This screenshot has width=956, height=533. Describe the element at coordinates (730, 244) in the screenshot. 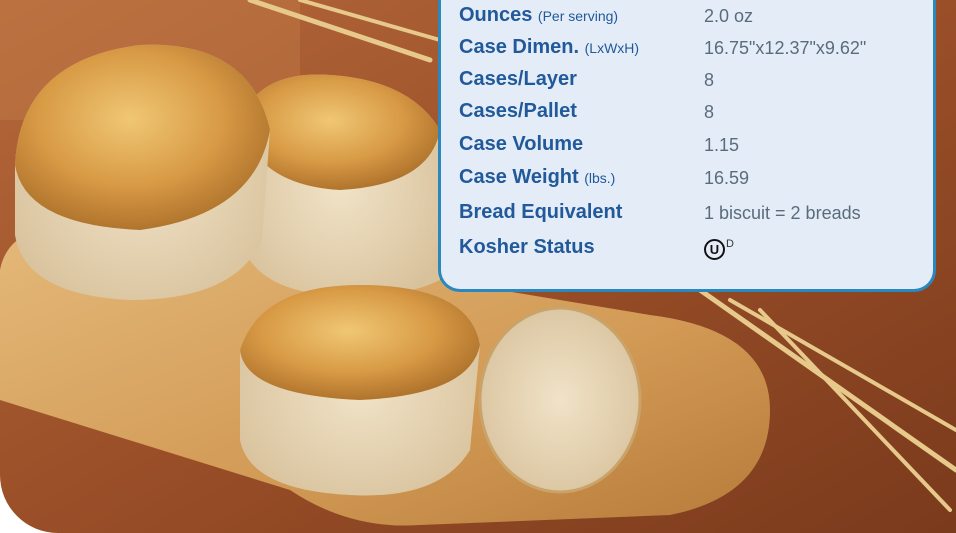

I see `kosher-dairy-suffix: D` at that location.